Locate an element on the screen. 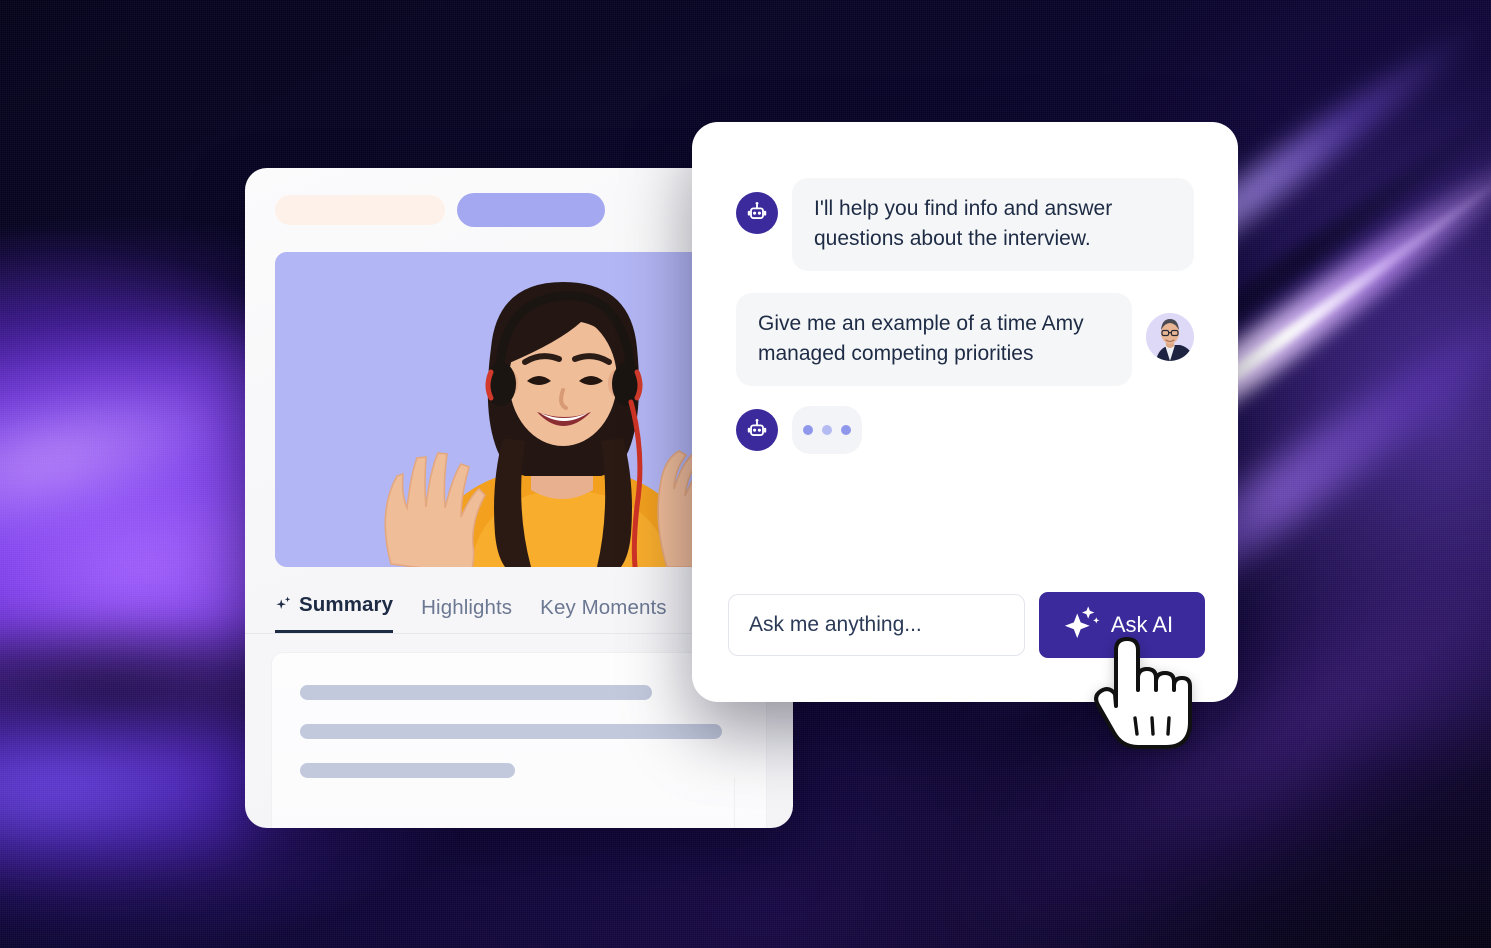  card-seam is located at coordinates (734, 803).